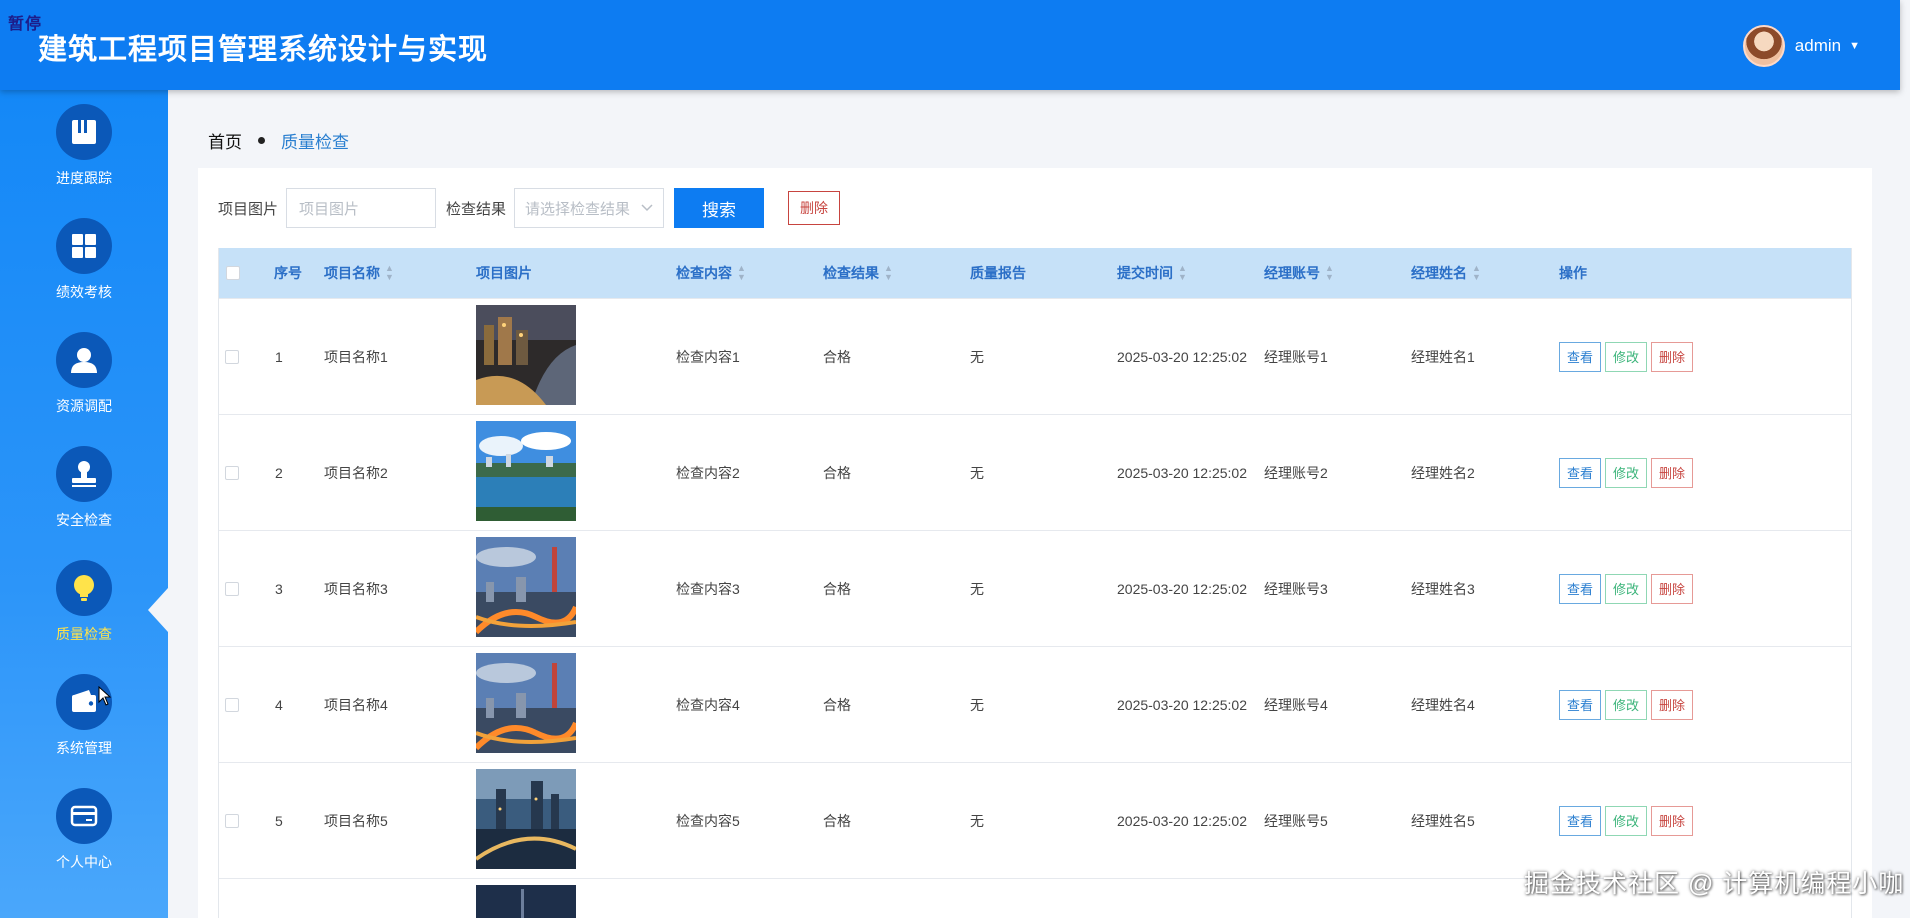  Describe the element at coordinates (1443, 472) in the screenshot. I see `cell-manager: 经理姓名2` at that location.